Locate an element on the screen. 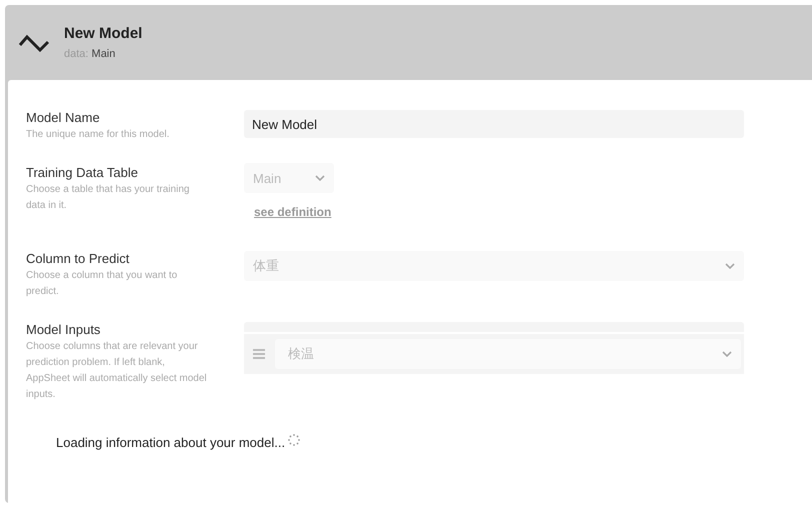 The image size is (812, 514). spinner-icon is located at coordinates (294, 439).